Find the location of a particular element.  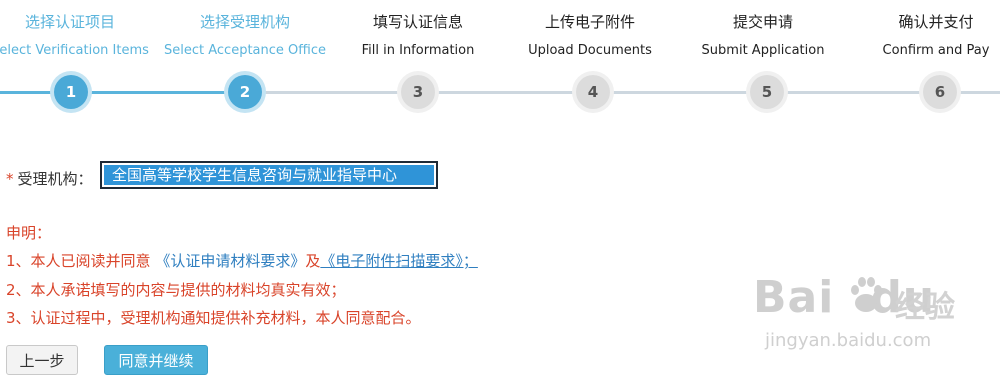

step-3-subtitle: Fill in Information is located at coordinates (418, 50).